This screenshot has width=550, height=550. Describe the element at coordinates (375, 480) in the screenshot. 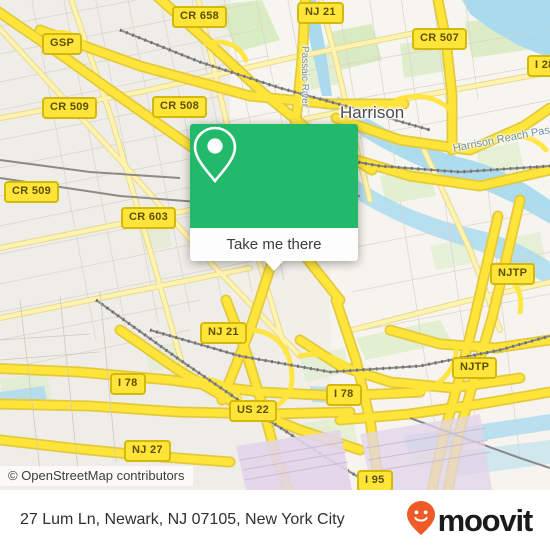

I see `road-shield: I 95` at that location.